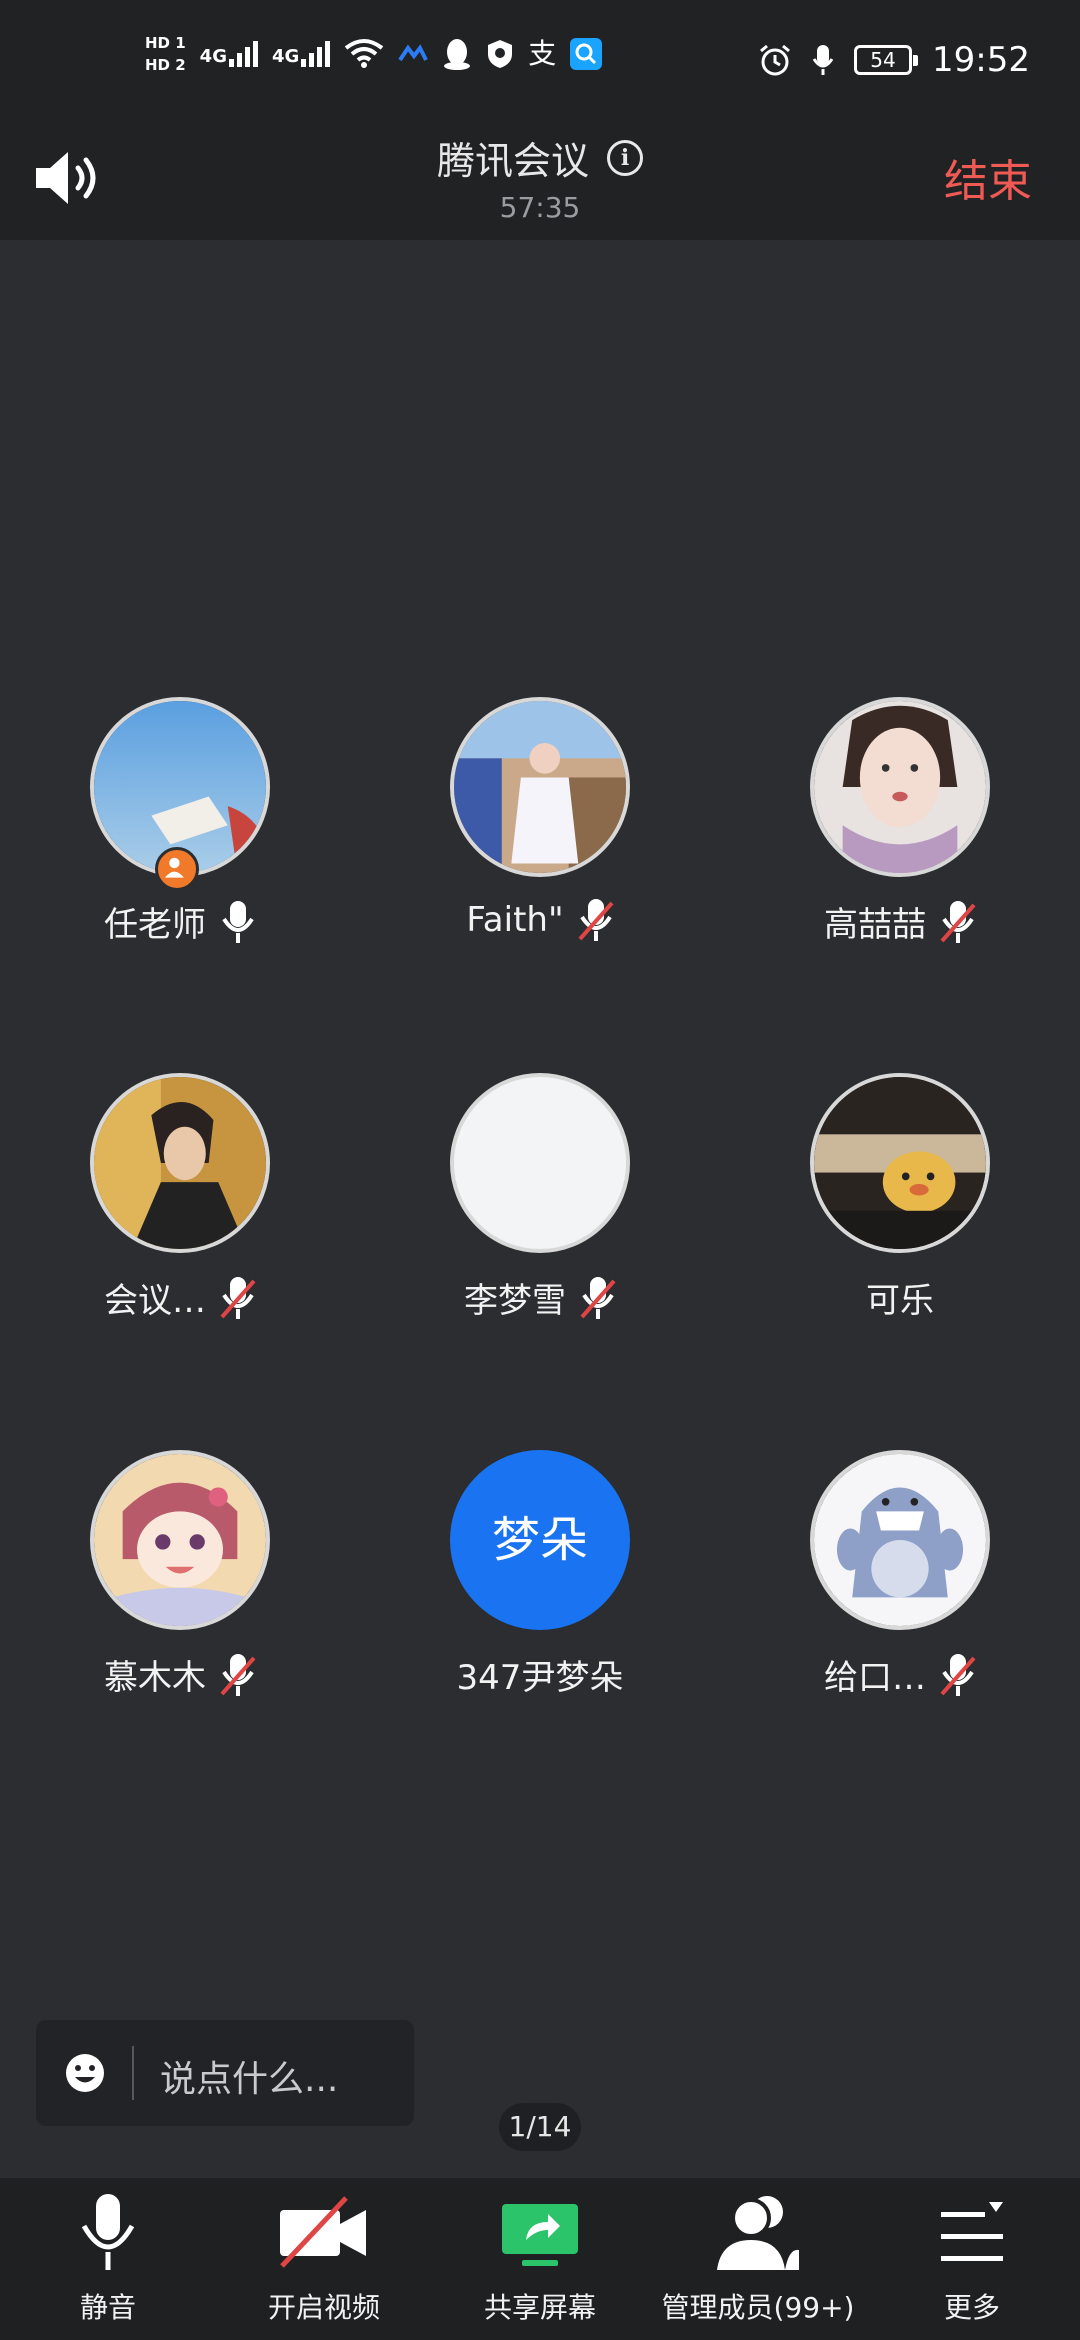 The height and width of the screenshot is (2340, 1080). I want to click on mute-button: 静音, so click(108, 2259).